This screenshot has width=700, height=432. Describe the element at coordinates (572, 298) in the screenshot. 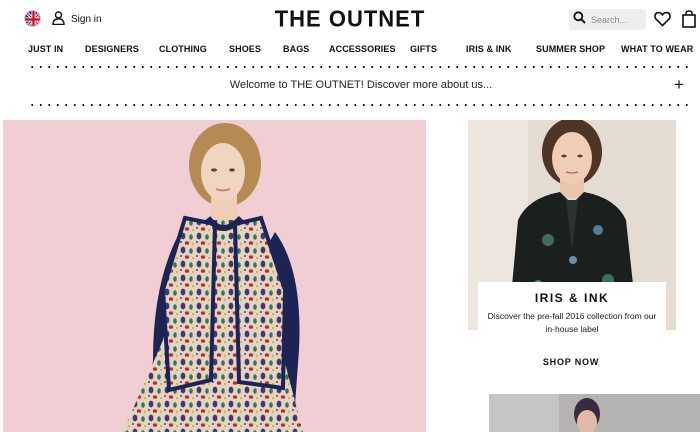

I see `promo-title: IRIS & INK` at that location.